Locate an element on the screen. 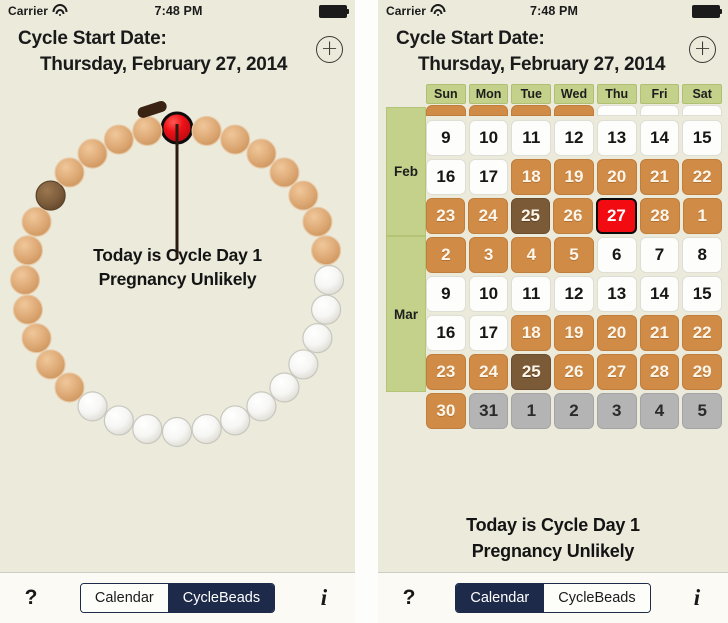  bead-21-tan is located at coordinates (69, 387).